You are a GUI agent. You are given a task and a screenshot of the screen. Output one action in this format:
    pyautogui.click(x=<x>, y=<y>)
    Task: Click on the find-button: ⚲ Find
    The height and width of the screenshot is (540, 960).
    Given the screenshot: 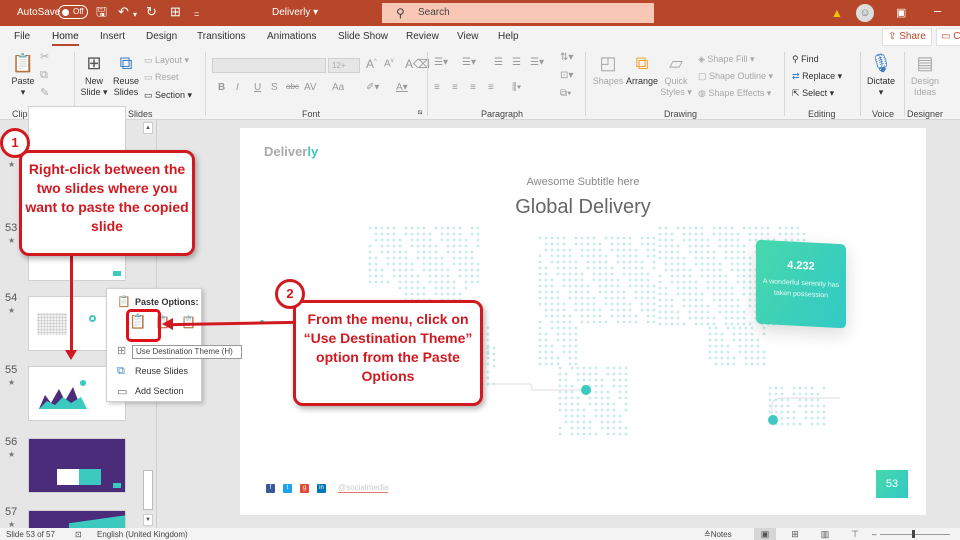 What is the action you would take?
    pyautogui.click(x=805, y=59)
    